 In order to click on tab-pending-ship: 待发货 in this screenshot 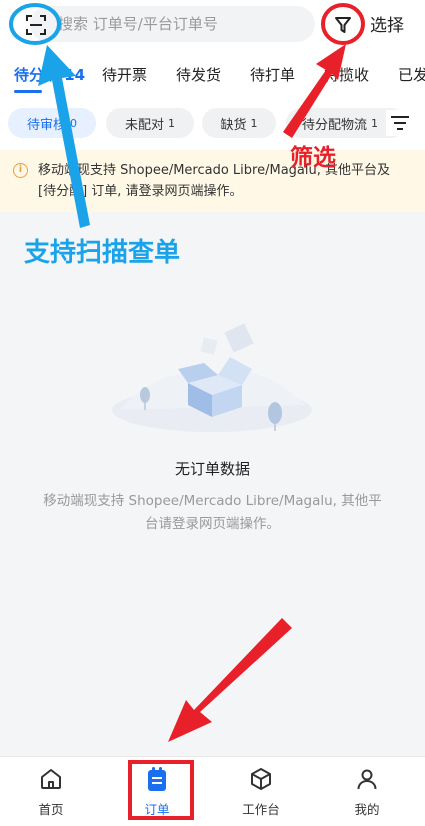, I will do `click(198, 74)`.